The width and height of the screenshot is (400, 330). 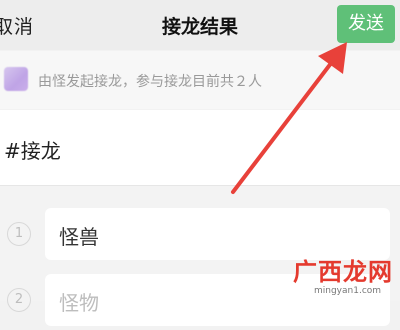 I want to click on entry-index-badge: 2, so click(x=19, y=300).